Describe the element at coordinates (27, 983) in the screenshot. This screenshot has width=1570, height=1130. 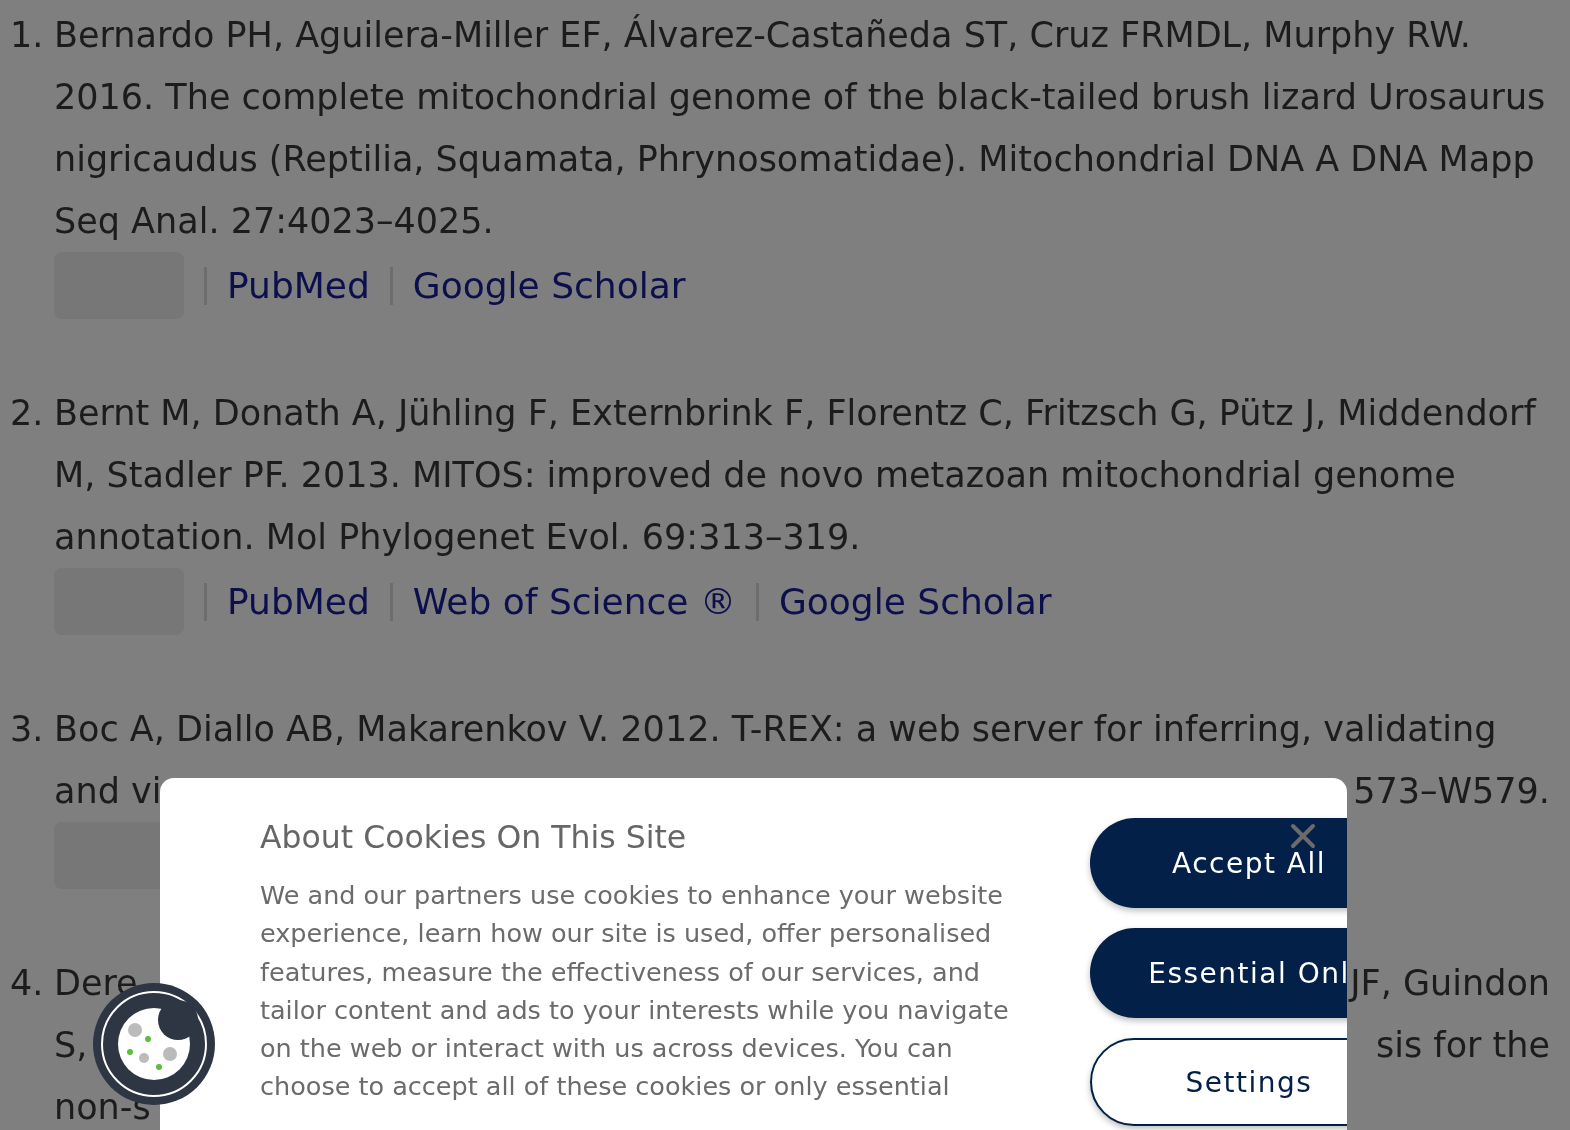
I see `reference-number: 4.` at that location.